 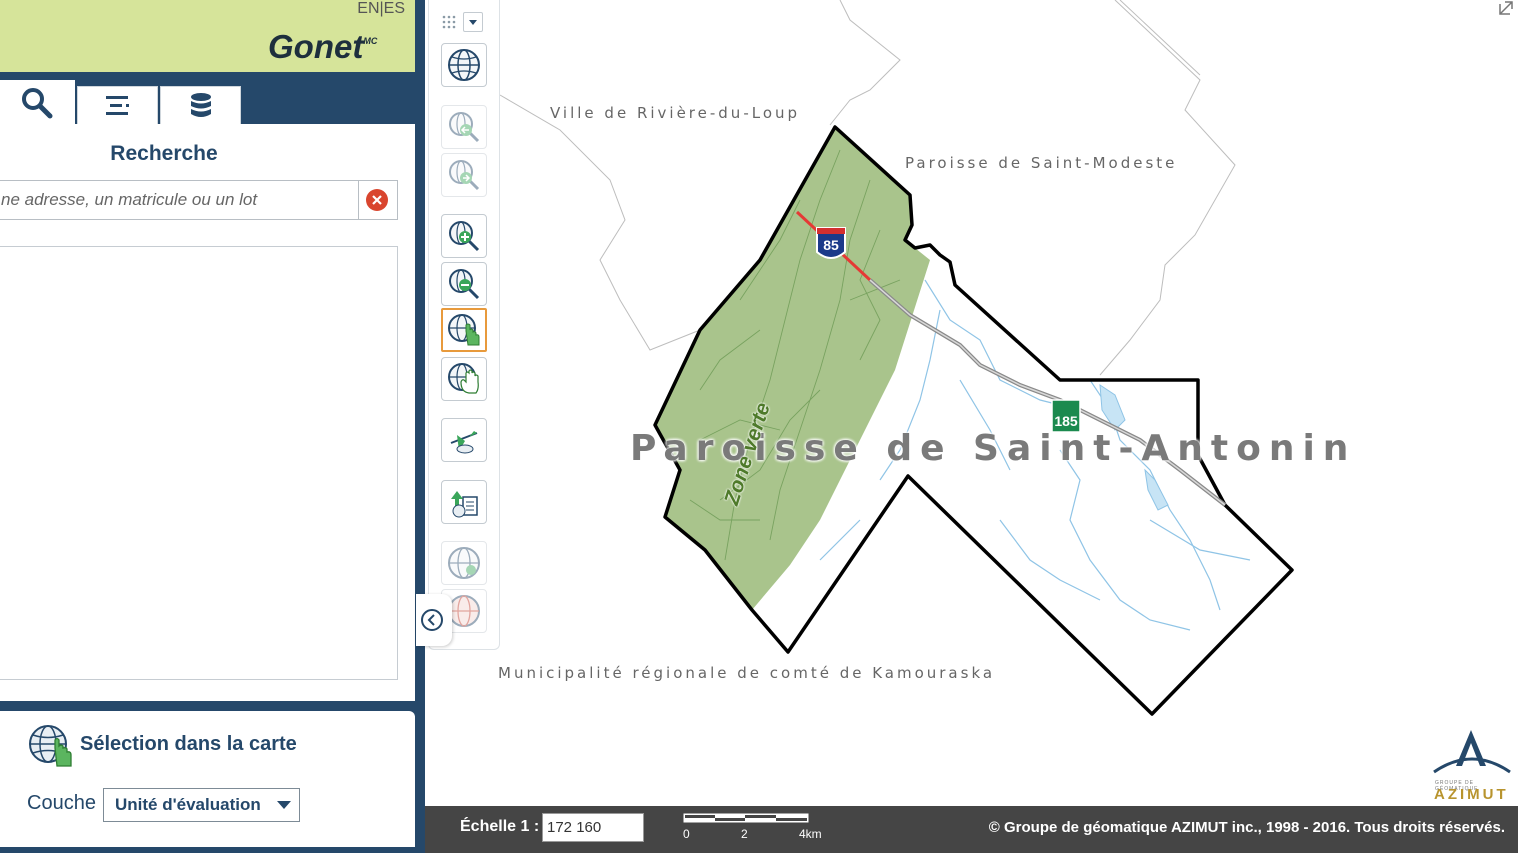 What do you see at coordinates (284, 805) in the screenshot?
I see `chevron-down-icon` at bounding box center [284, 805].